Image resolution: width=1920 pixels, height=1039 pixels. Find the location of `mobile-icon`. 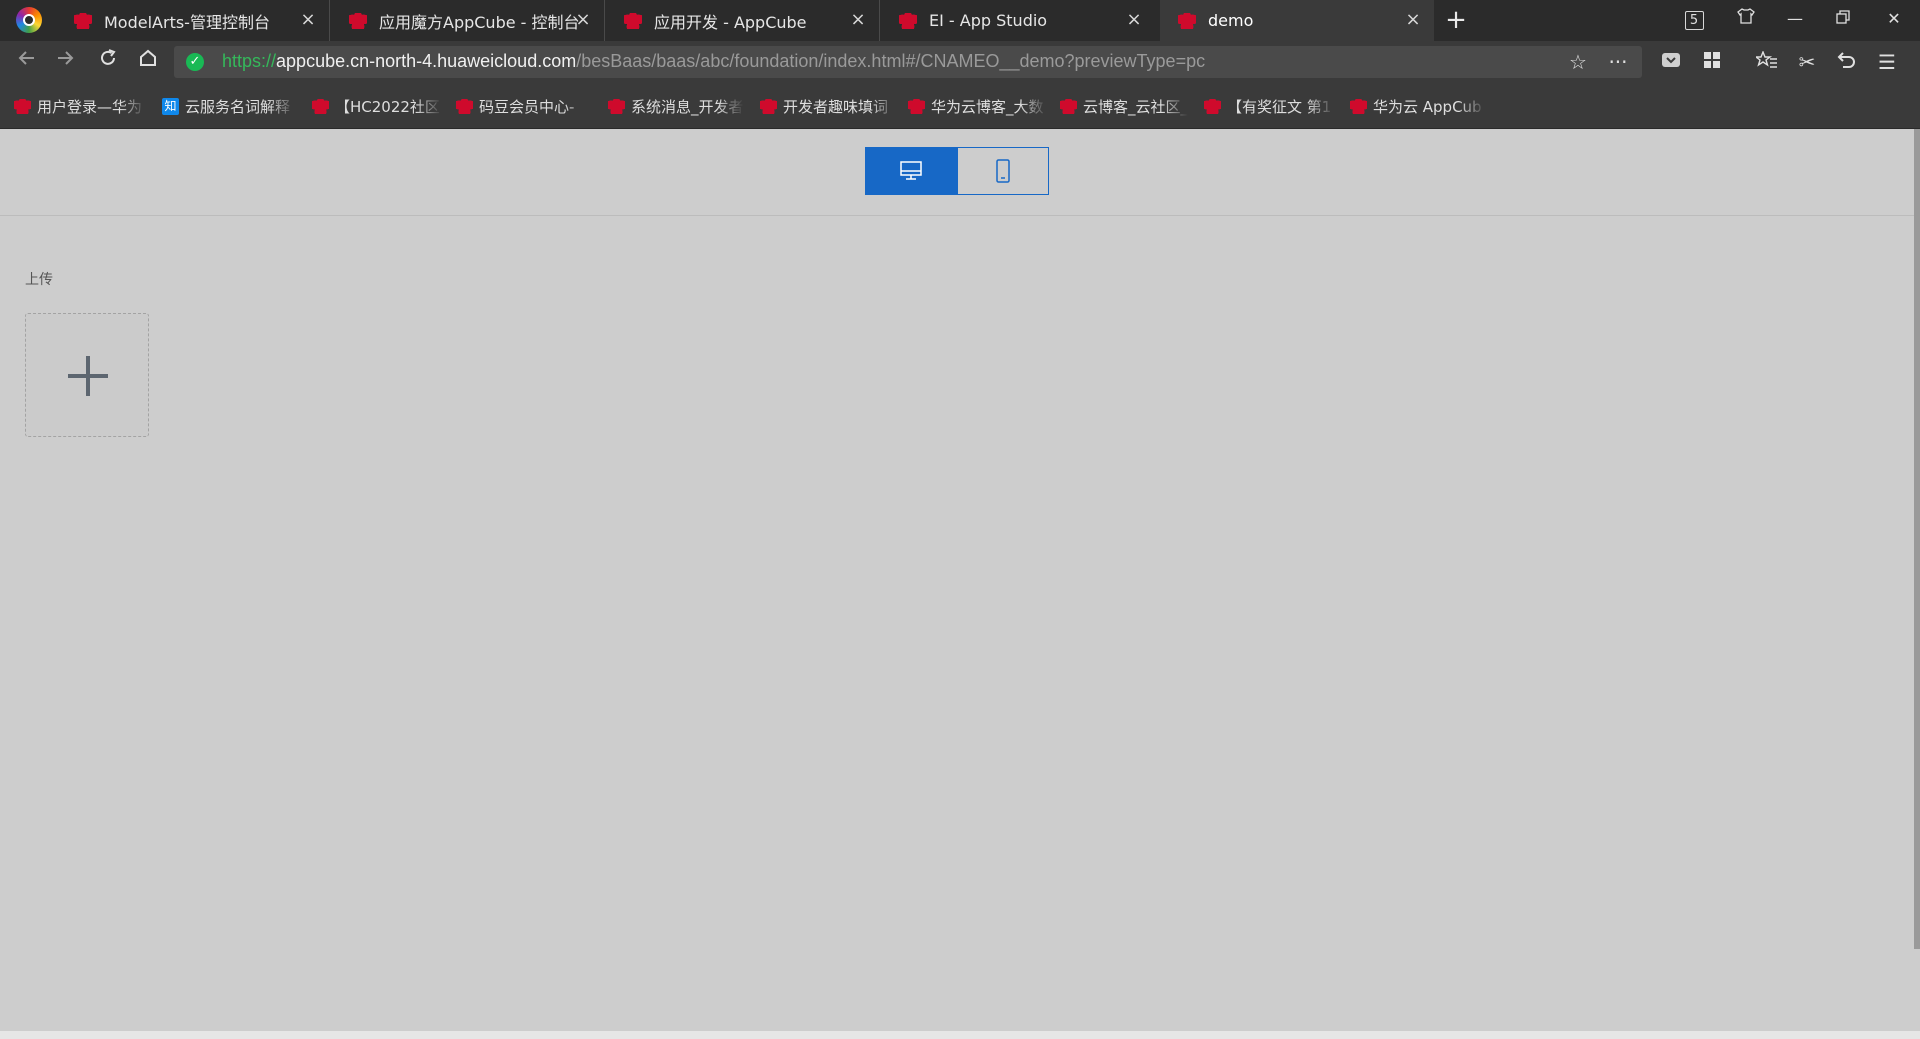

mobile-icon is located at coordinates (1003, 171).